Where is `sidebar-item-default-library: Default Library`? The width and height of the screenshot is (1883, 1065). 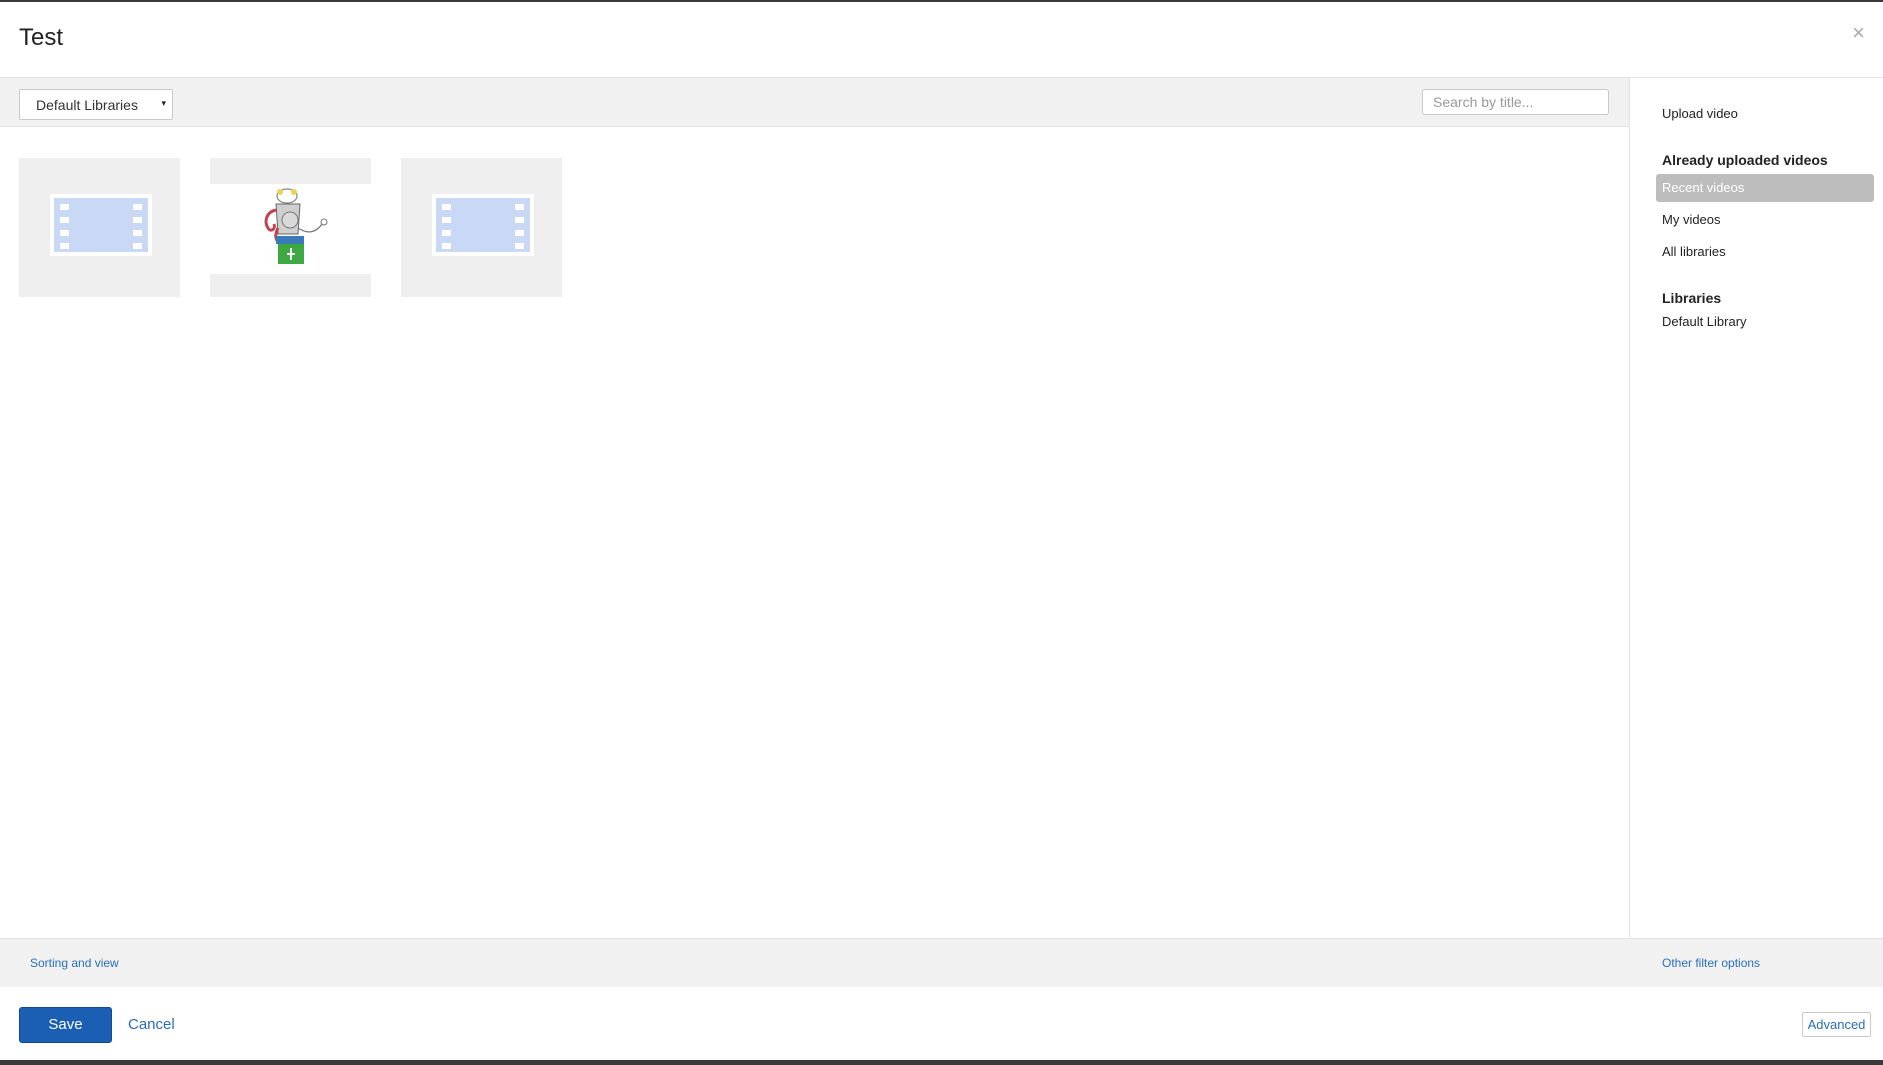 sidebar-item-default-library: Default Library is located at coordinates (1765, 322).